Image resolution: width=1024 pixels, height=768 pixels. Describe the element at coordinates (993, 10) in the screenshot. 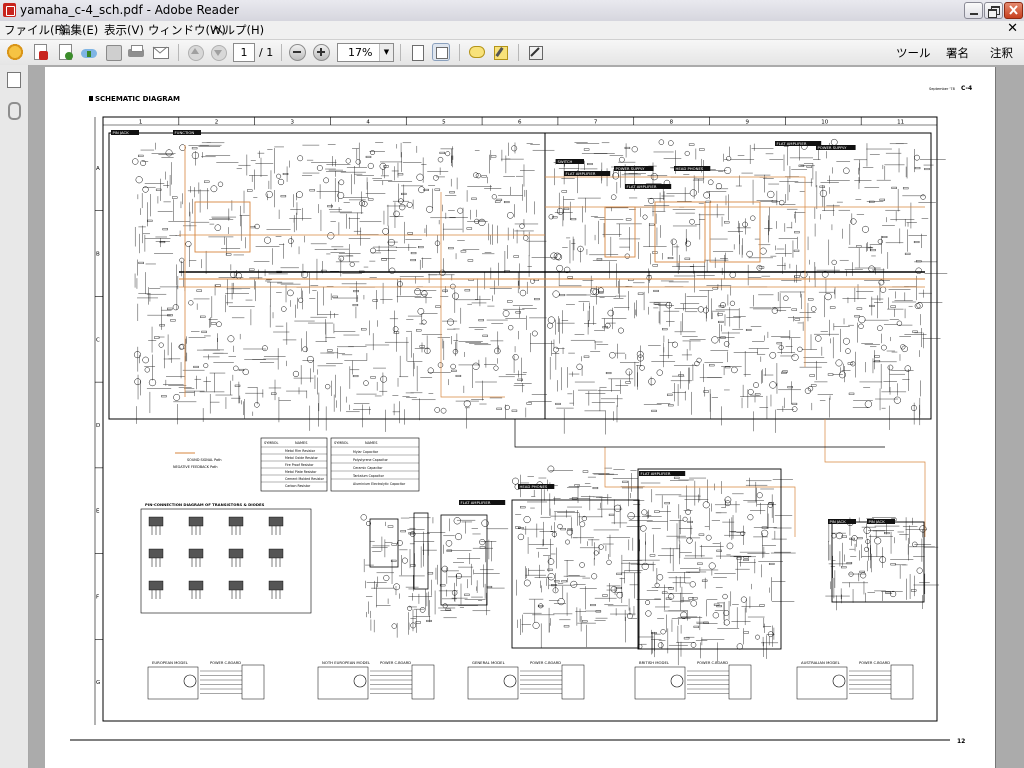

I see `restore-button` at that location.